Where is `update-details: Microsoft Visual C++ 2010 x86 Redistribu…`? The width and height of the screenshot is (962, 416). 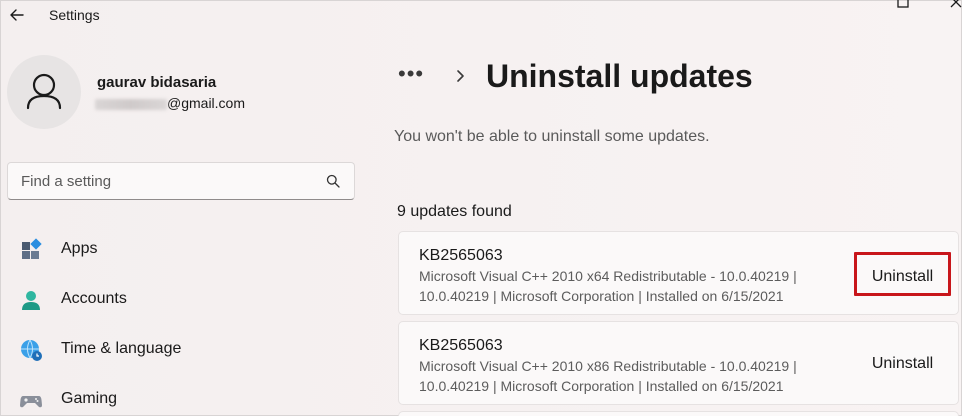
update-details: Microsoft Visual C++ 2010 x86 Redistribu… is located at coordinates (629, 376).